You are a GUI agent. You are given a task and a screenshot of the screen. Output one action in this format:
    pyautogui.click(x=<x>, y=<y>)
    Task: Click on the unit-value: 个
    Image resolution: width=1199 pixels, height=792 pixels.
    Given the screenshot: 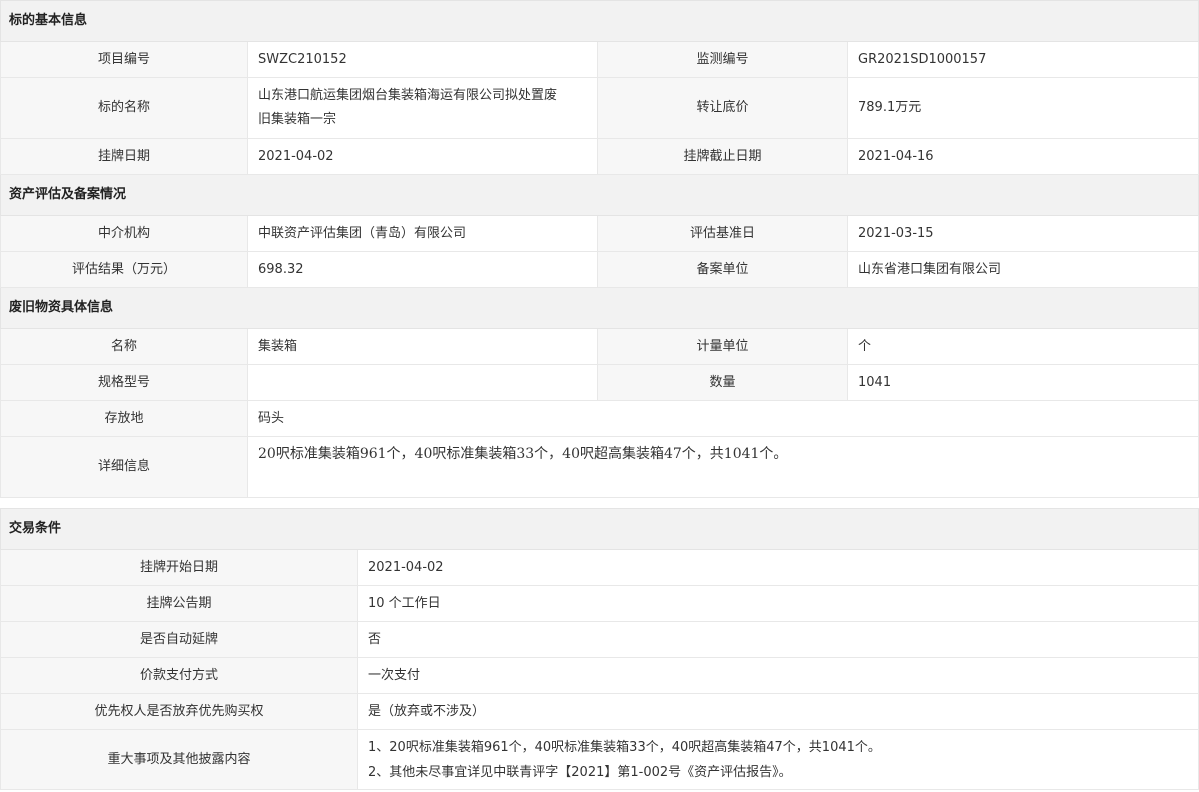 What is the action you would take?
    pyautogui.click(x=1022, y=346)
    